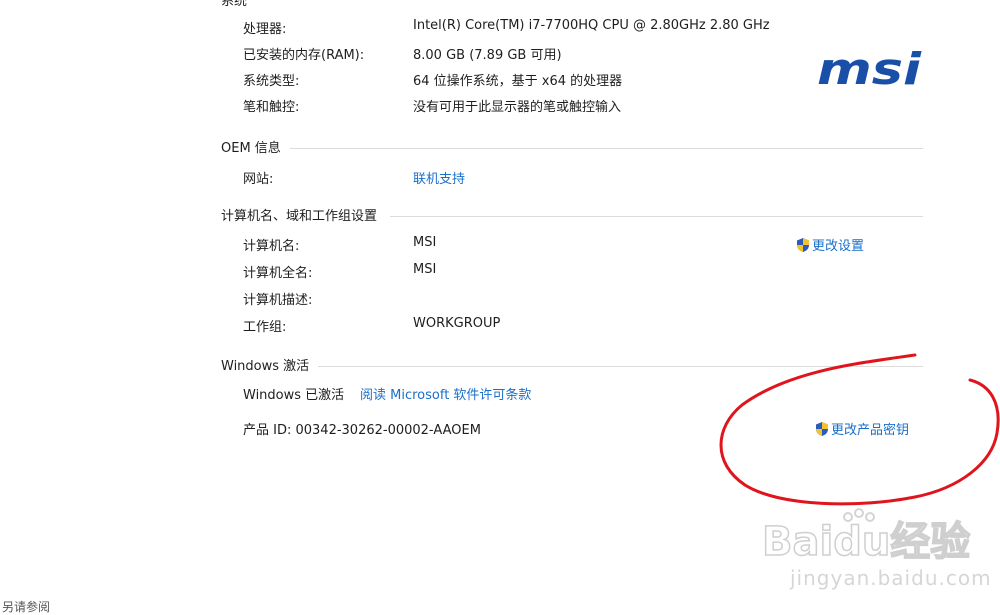 The height and width of the screenshot is (615, 1000). I want to click on ram-value: 8.00 GB (7.89 GB 可用), so click(487, 55).